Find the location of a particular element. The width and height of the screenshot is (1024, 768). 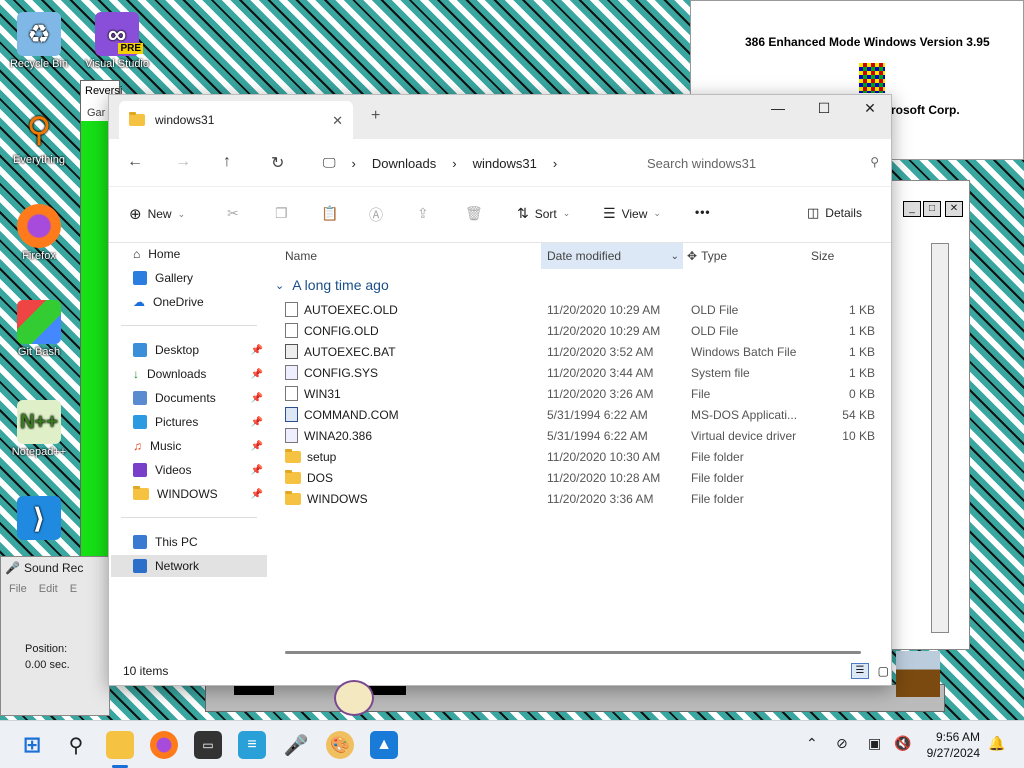

photos-taskbar-icon: ▲ is located at coordinates (384, 745).